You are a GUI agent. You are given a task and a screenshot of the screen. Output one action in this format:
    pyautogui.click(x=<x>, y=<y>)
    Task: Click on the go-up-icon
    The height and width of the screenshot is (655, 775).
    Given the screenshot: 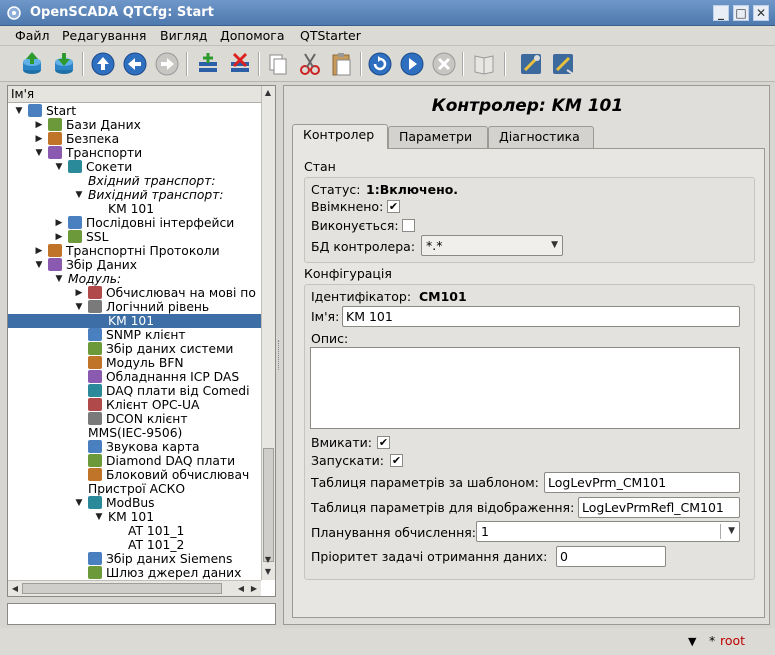 What is the action you would take?
    pyautogui.click(x=103, y=64)
    